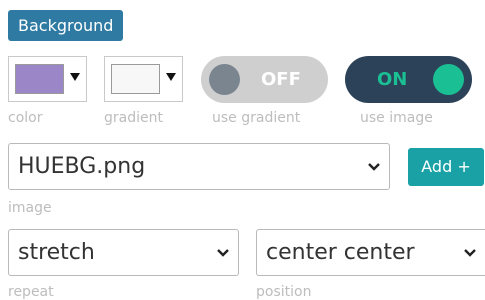  I want to click on repeat-caption: repeat, so click(31, 292).